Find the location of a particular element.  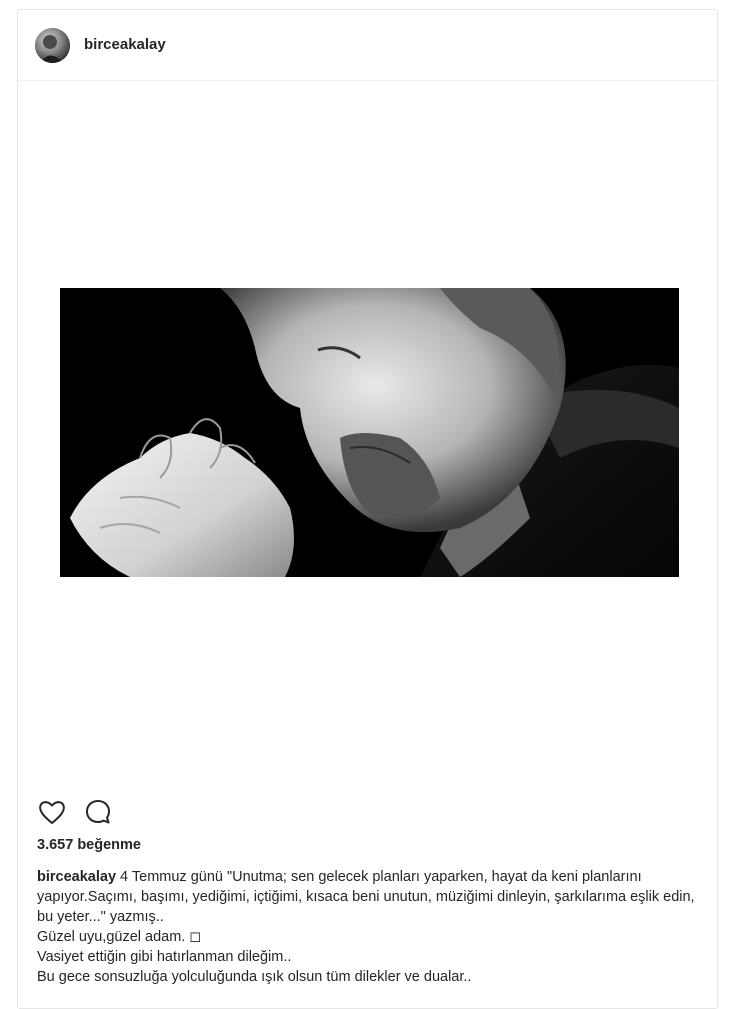

caption-line-2: Güzel uyu,güzel adam. ◻ is located at coordinates (119, 937).